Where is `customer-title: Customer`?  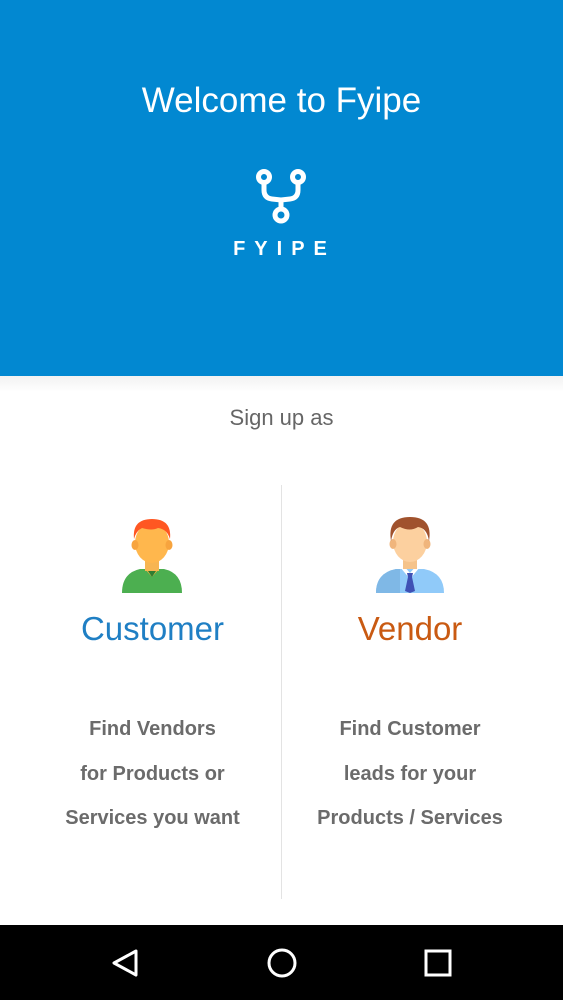
customer-title: Customer is located at coordinates (152, 628).